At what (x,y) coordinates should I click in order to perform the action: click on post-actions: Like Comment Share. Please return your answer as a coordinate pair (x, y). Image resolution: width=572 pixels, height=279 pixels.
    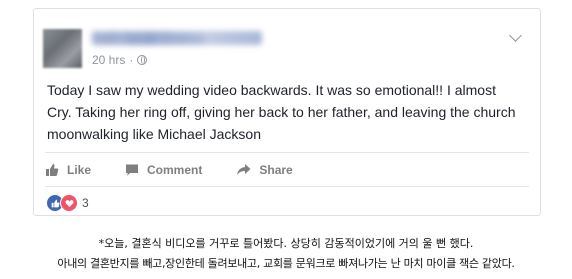
    Looking at the image, I should click on (186, 170).